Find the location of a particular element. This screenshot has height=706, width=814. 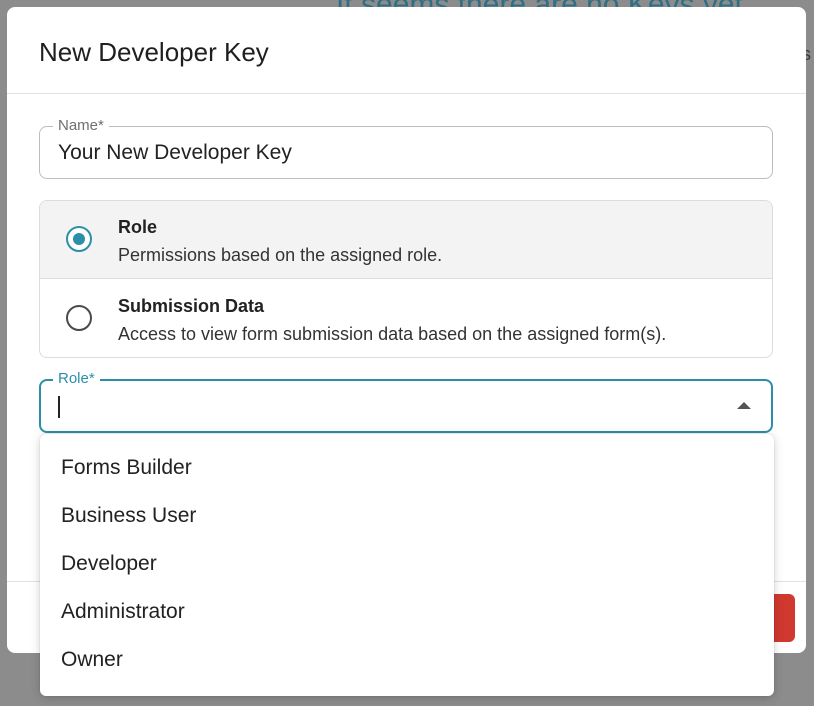

role-option-administrator: Administrator is located at coordinates (407, 612).